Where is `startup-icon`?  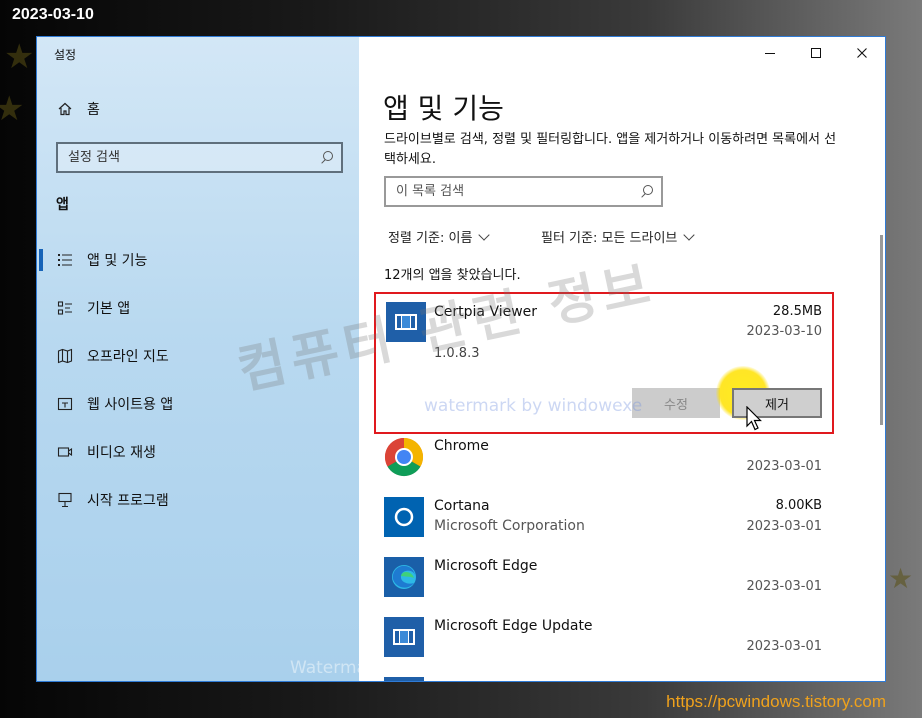 startup-icon is located at coordinates (65, 500).